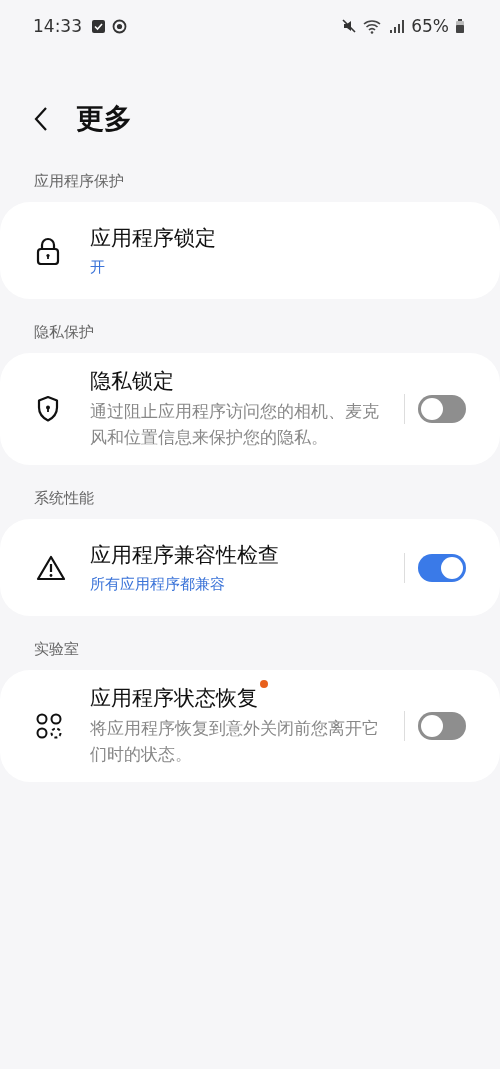  What do you see at coordinates (41, 119) in the screenshot?
I see `back-button` at bounding box center [41, 119].